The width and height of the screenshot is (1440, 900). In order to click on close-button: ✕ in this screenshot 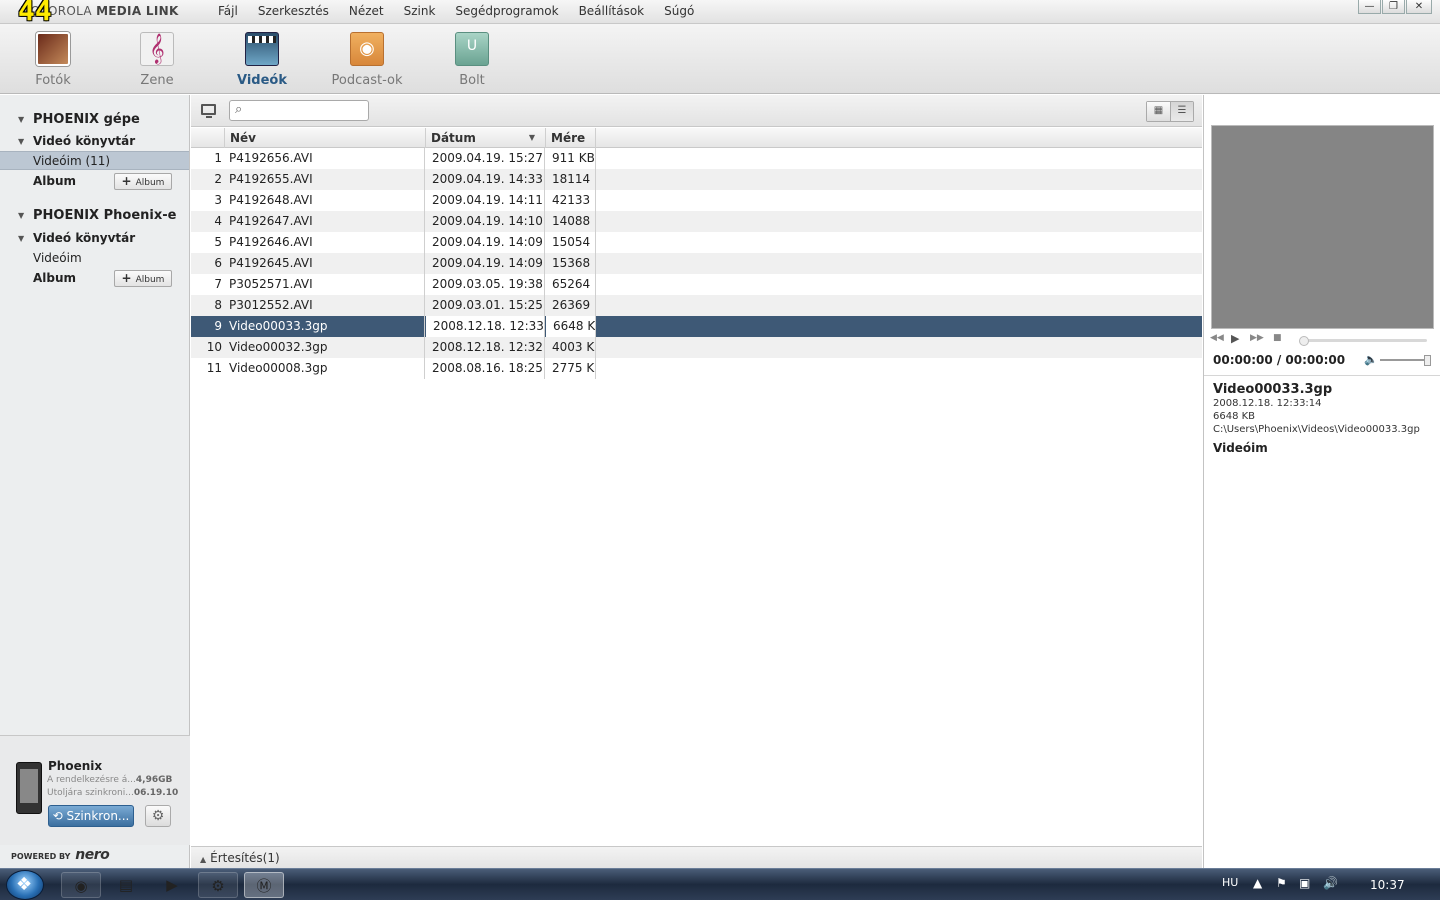, I will do `click(1419, 7)`.